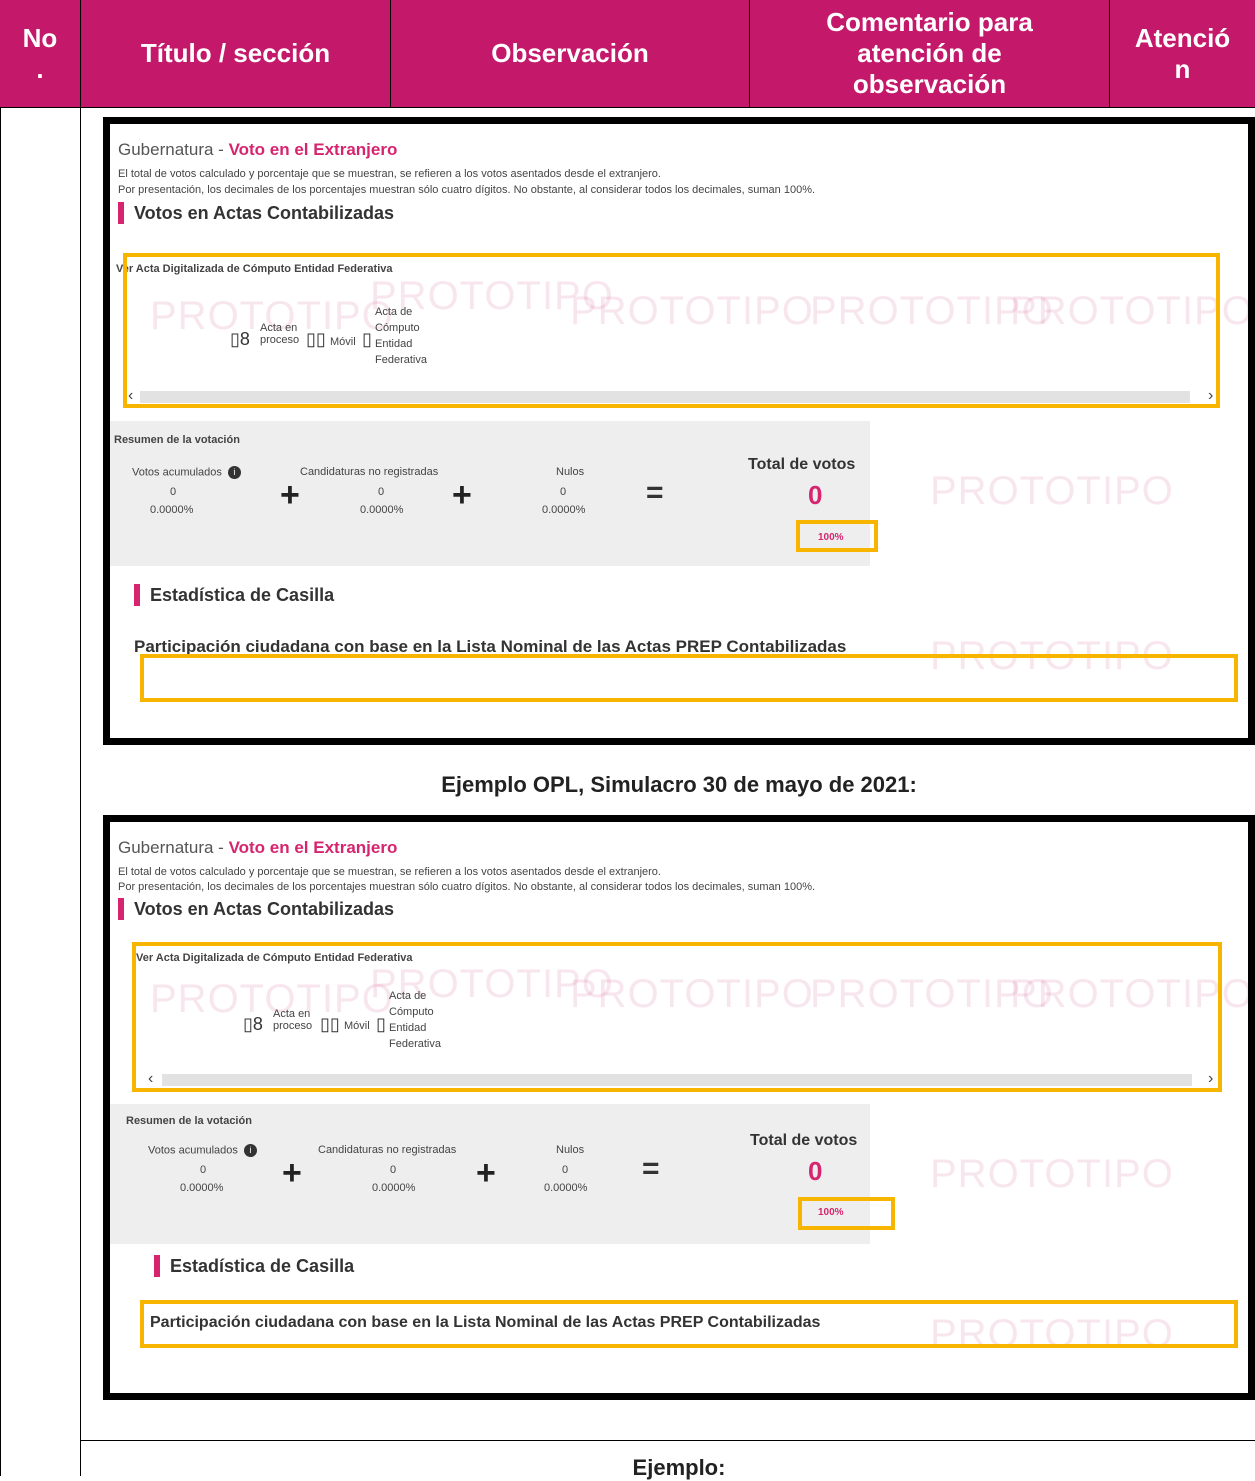 The width and height of the screenshot is (1255, 1481). I want to click on header-no: No ., so click(40, 53).